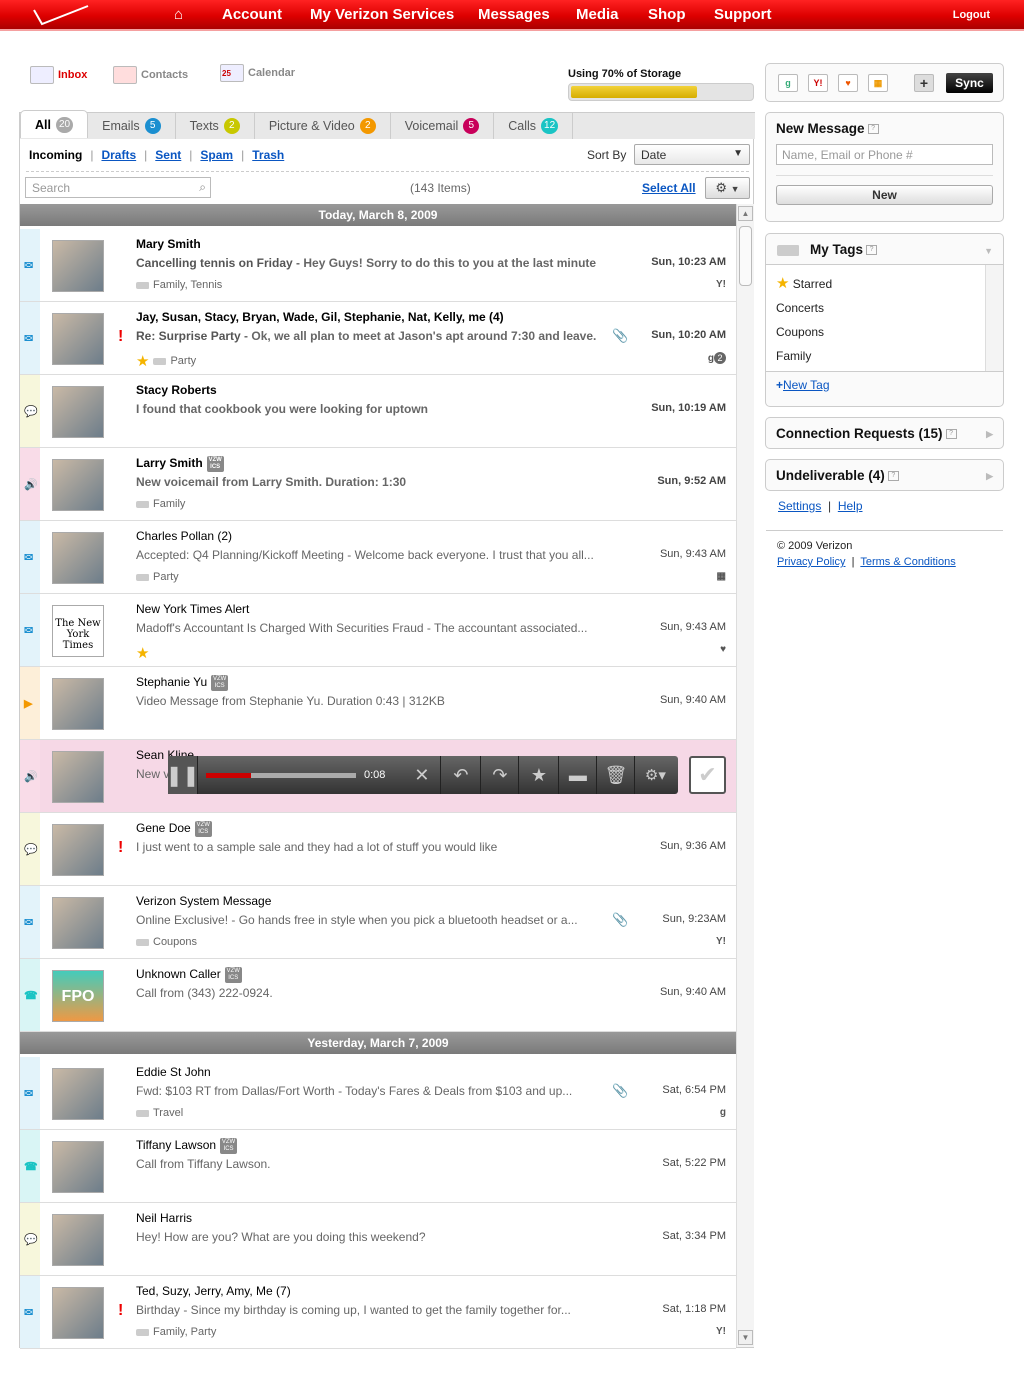 This screenshot has width=1024, height=1377. I want to click on app-contacts: Contacts, so click(150, 75).